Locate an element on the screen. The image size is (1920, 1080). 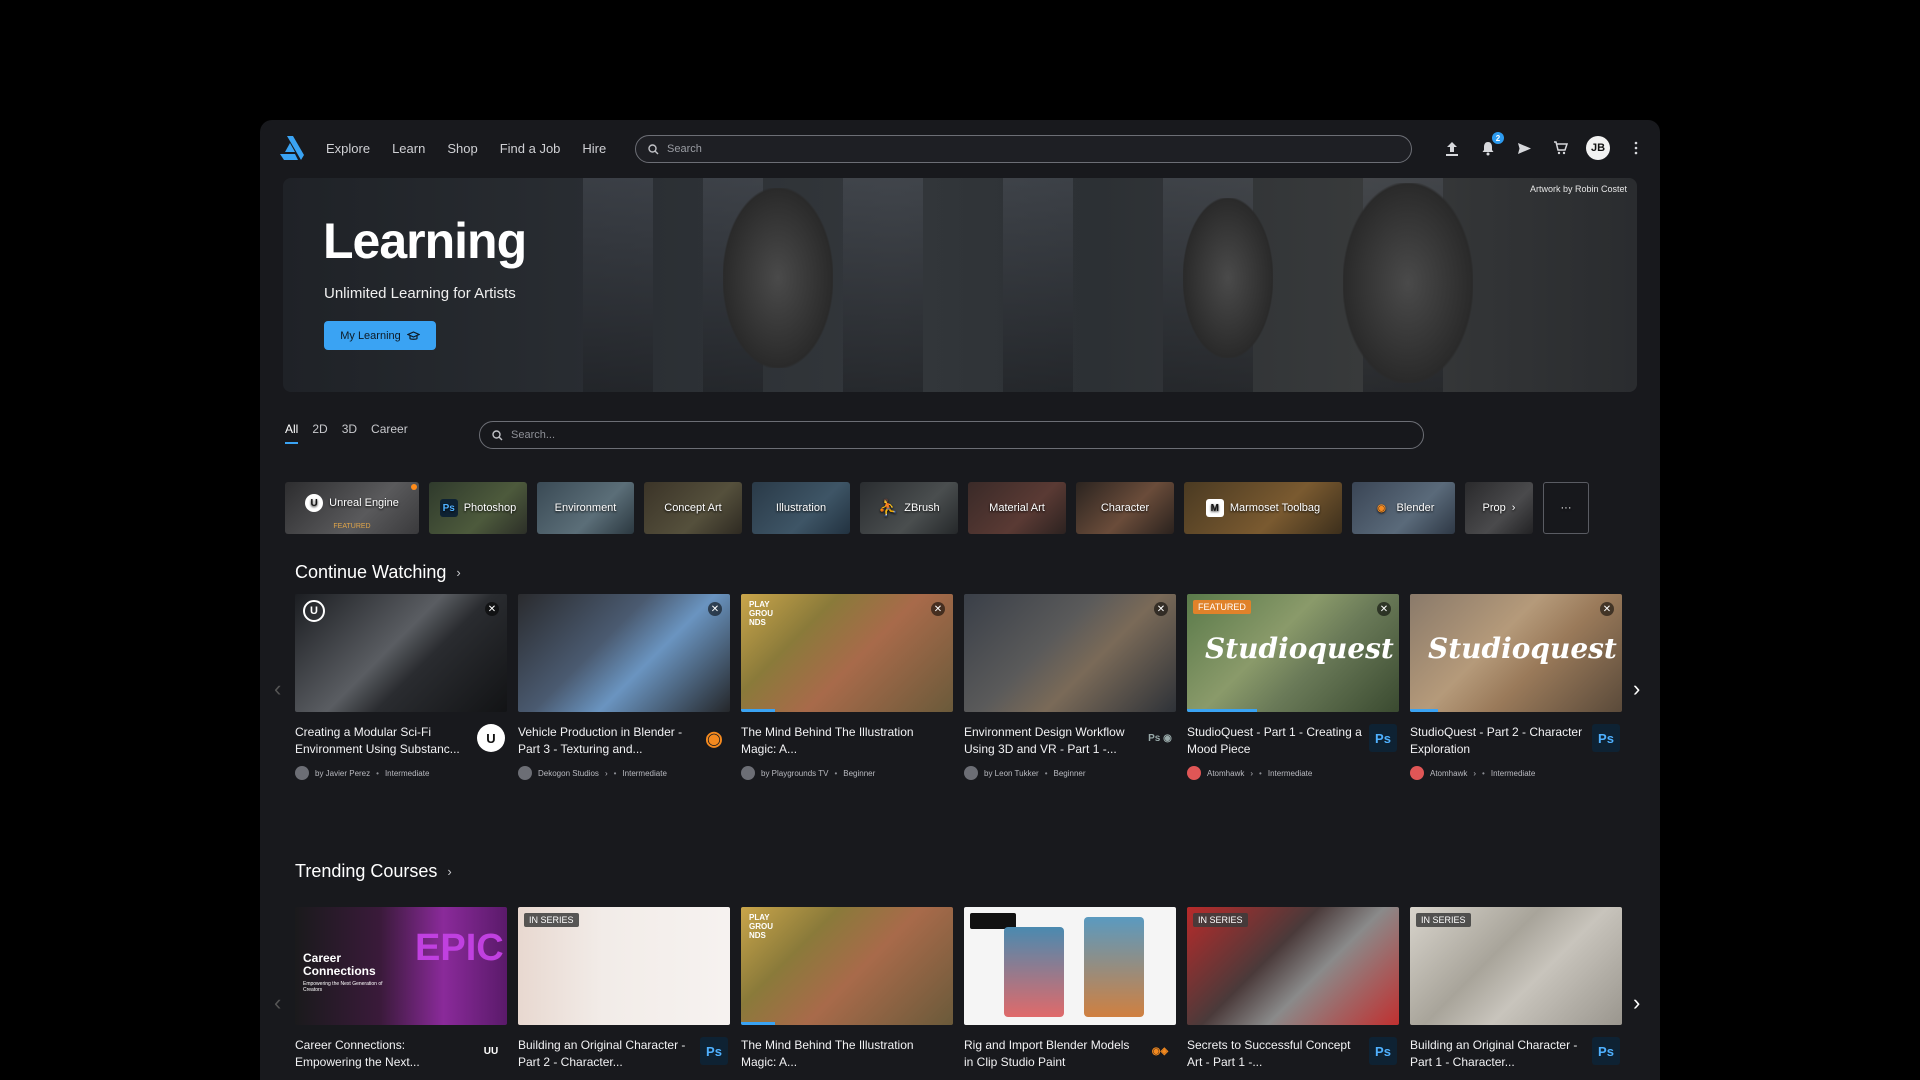
tab-career: Career is located at coordinates (389, 433).